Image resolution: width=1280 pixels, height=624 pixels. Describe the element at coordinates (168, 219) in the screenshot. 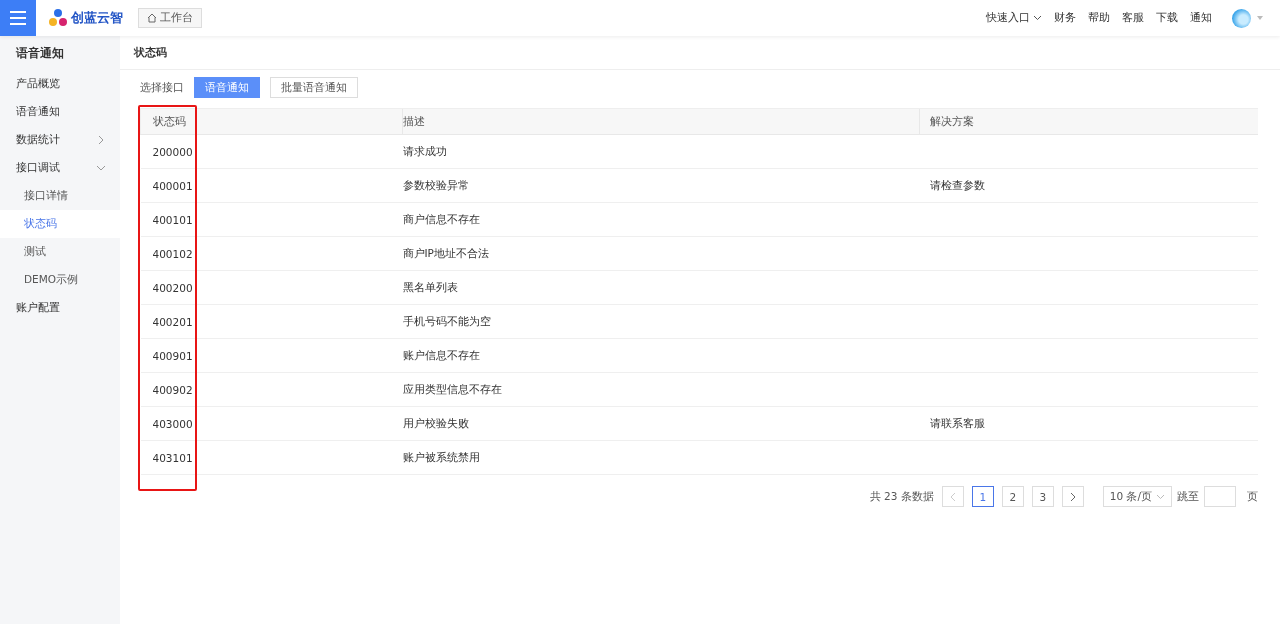

I see `table-cell: 400101` at that location.